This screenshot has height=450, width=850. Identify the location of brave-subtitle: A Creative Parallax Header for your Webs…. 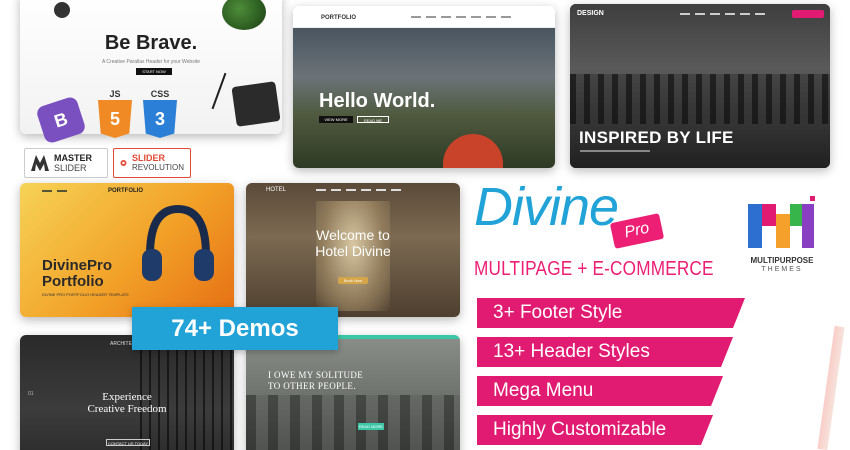
(150, 62).